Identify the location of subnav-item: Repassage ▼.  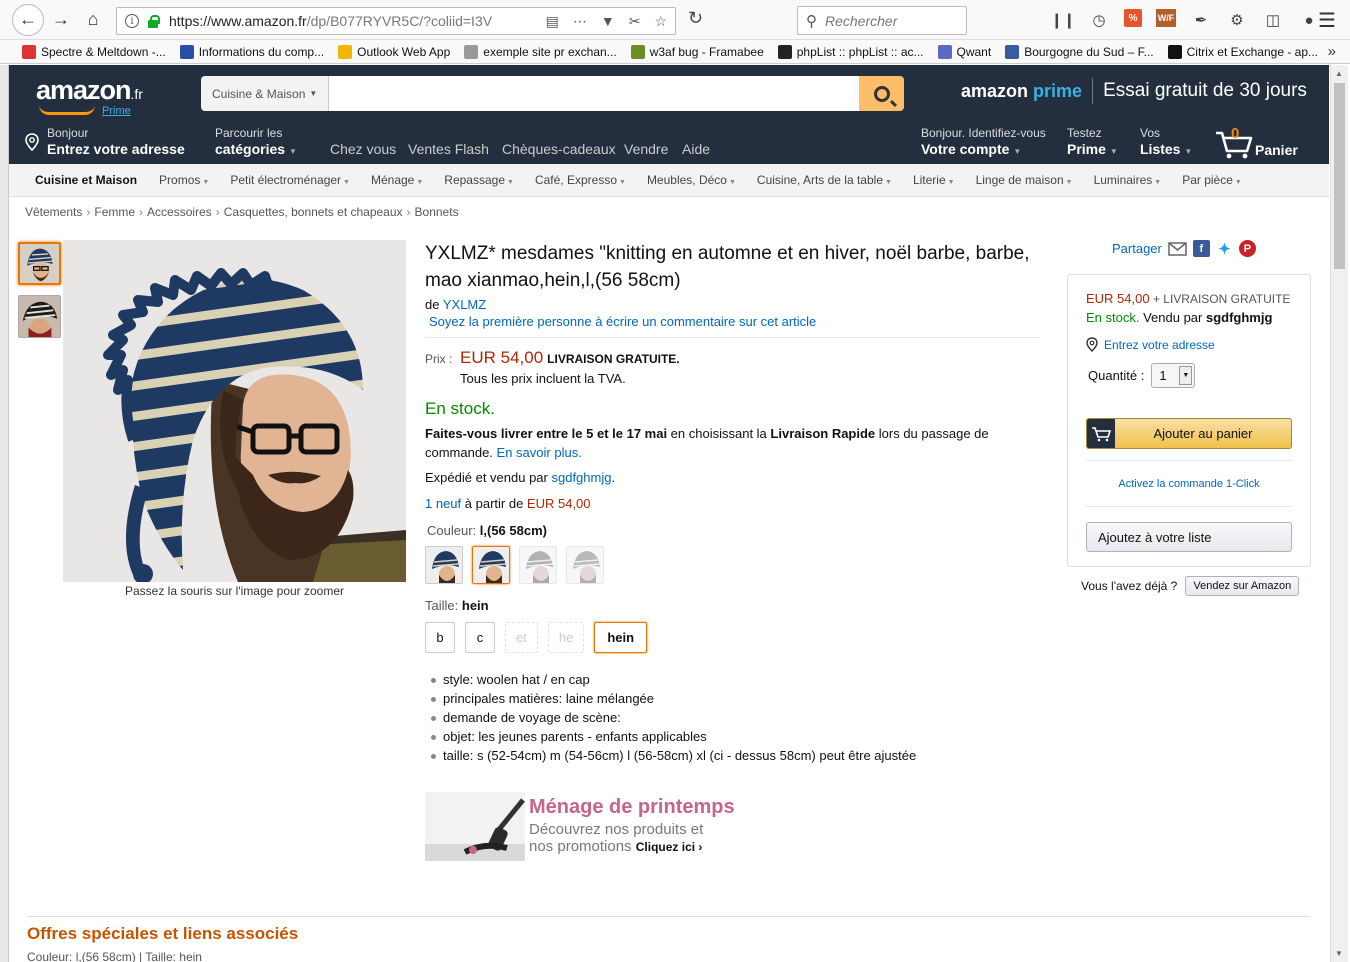
(479, 180).